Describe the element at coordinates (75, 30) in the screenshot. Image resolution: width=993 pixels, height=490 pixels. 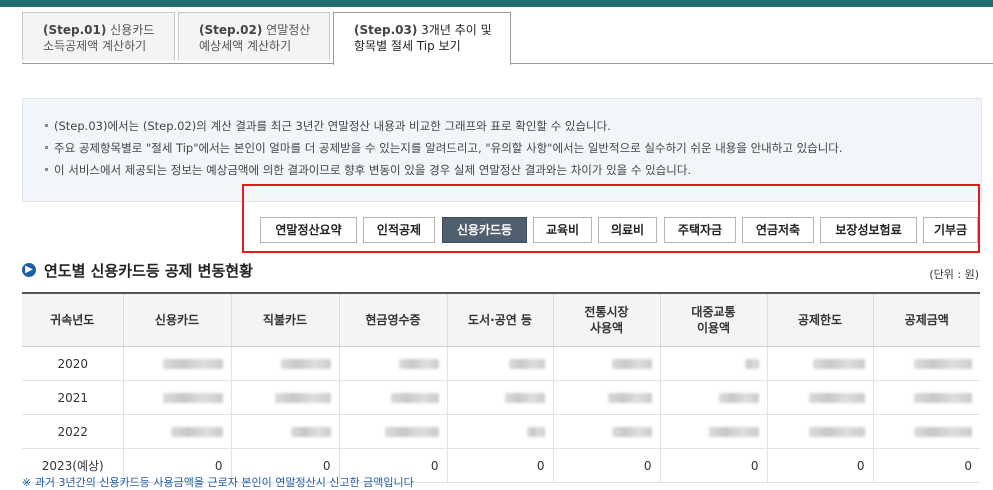
I see `tab-step-label: (Step.01)` at that location.